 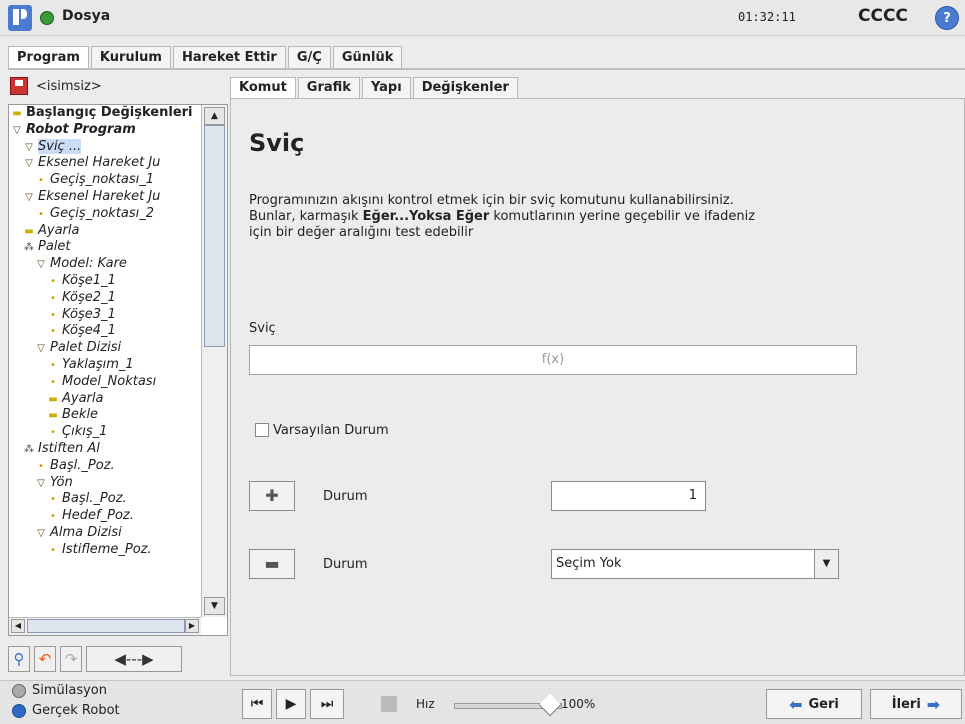 I want to click on tree-horizontal-scrollbar: ◀ ▶, so click(x=105, y=626).